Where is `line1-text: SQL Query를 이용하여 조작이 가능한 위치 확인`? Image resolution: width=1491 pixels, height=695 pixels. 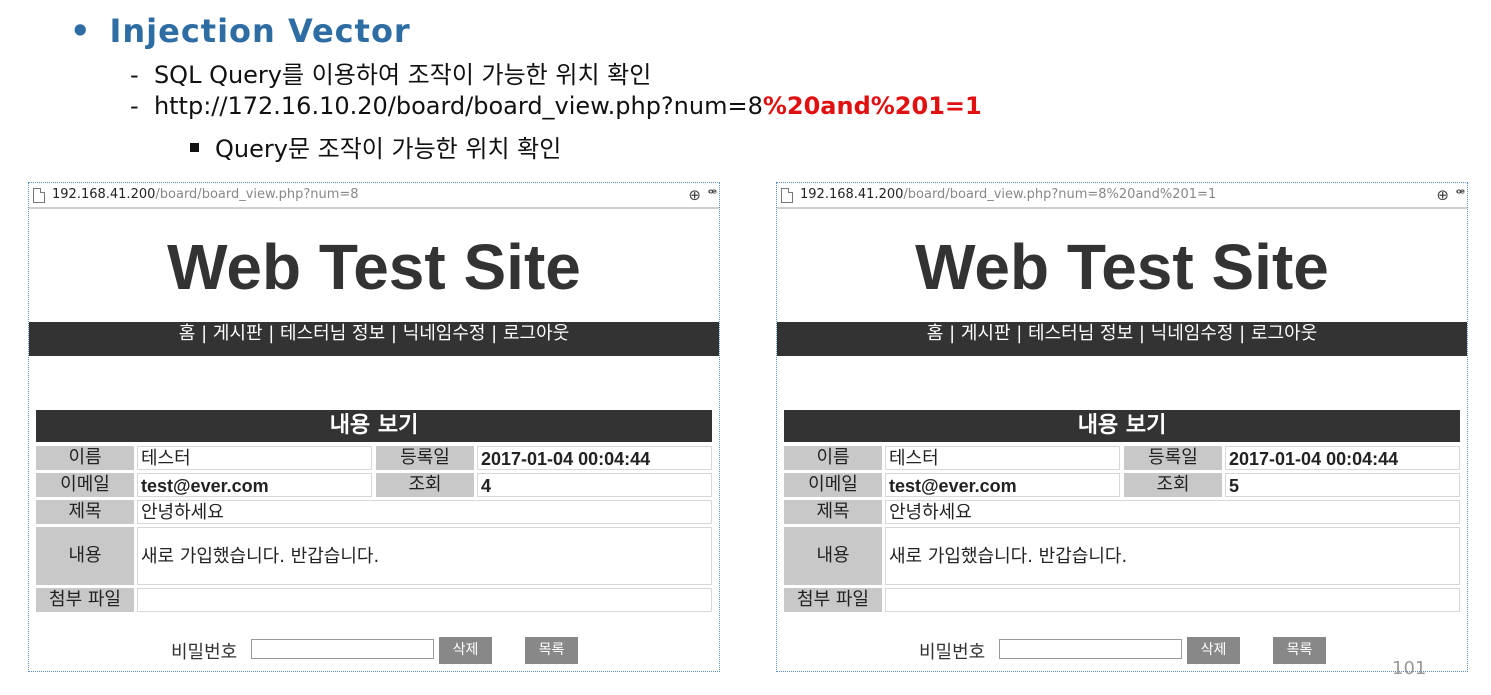 line1-text: SQL Query를 이용하여 조작이 가능한 위치 확인 is located at coordinates (402, 75).